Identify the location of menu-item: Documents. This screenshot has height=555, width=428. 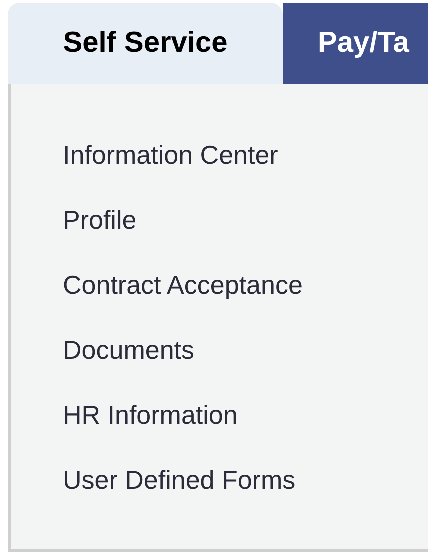
(128, 350).